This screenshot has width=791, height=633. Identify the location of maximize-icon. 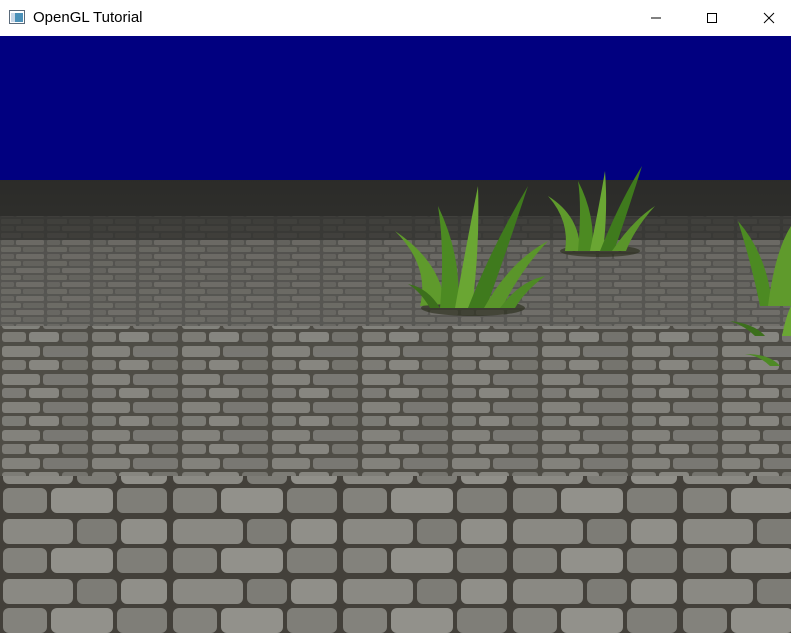
(712, 18).